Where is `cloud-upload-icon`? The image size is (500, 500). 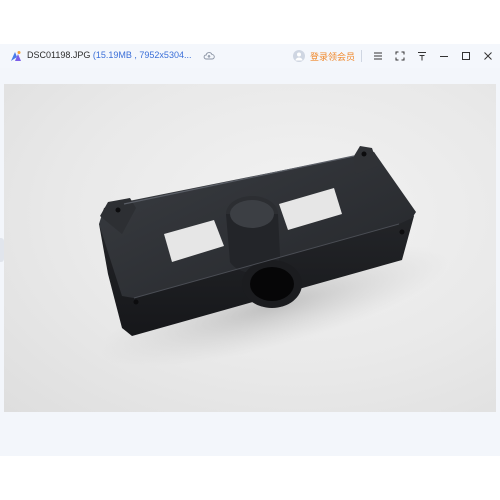 cloud-upload-icon is located at coordinates (209, 56).